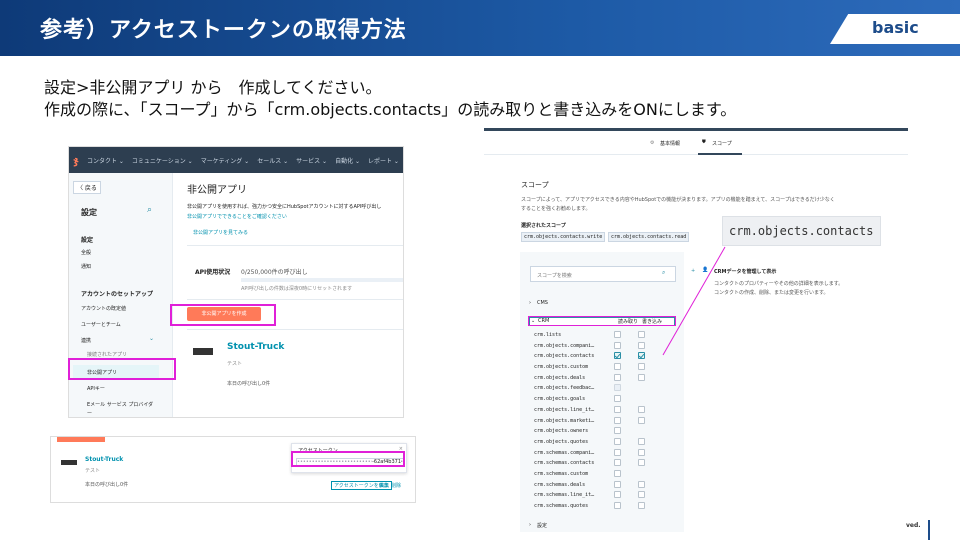 This screenshot has height=540, width=960. Describe the element at coordinates (605, 485) in the screenshot. I see `scope-row: crm.schemas.deals` at that location.